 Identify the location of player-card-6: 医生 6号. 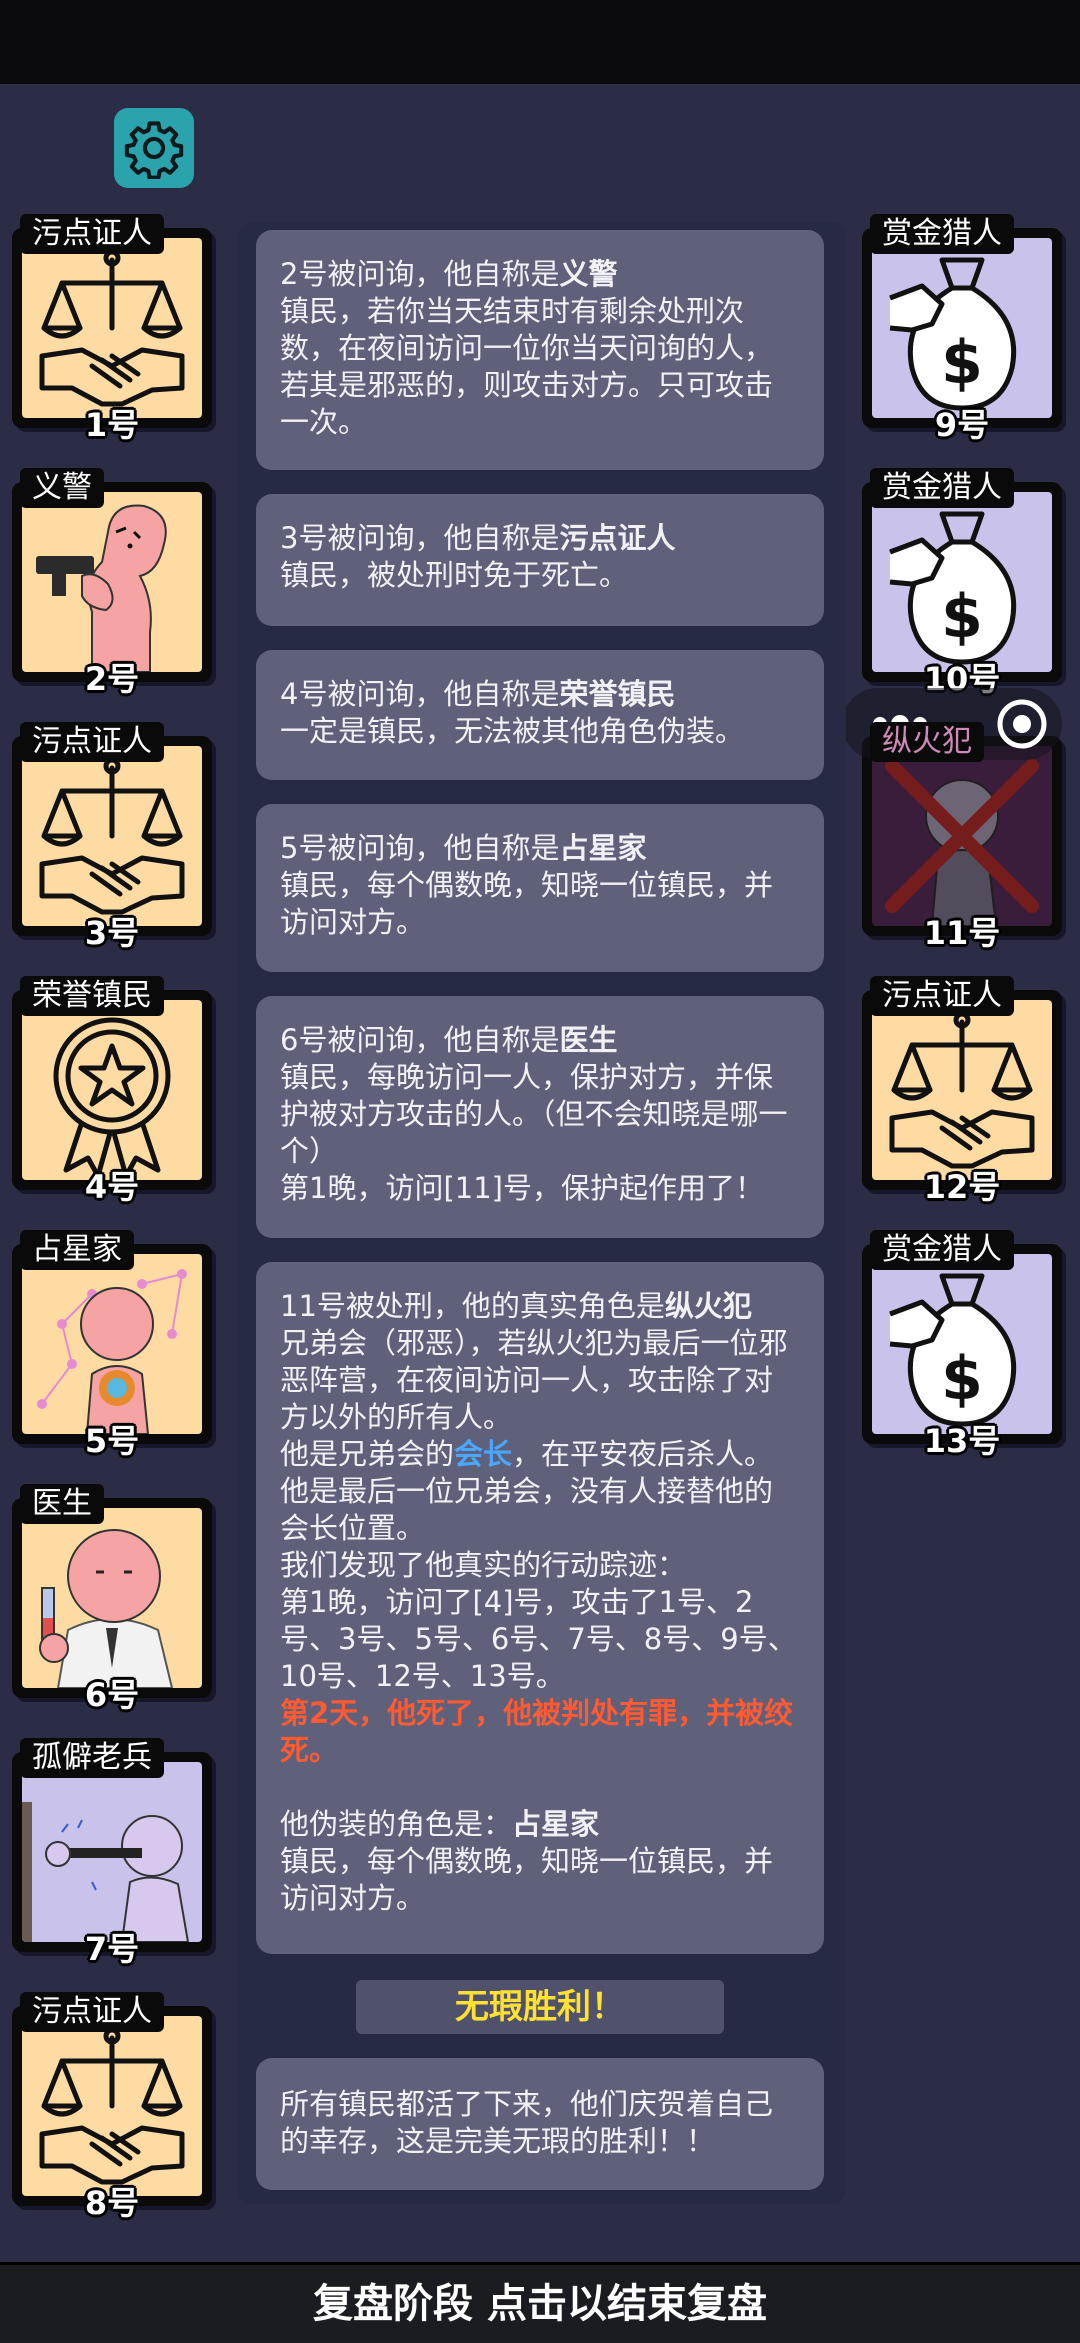
(112, 1599).